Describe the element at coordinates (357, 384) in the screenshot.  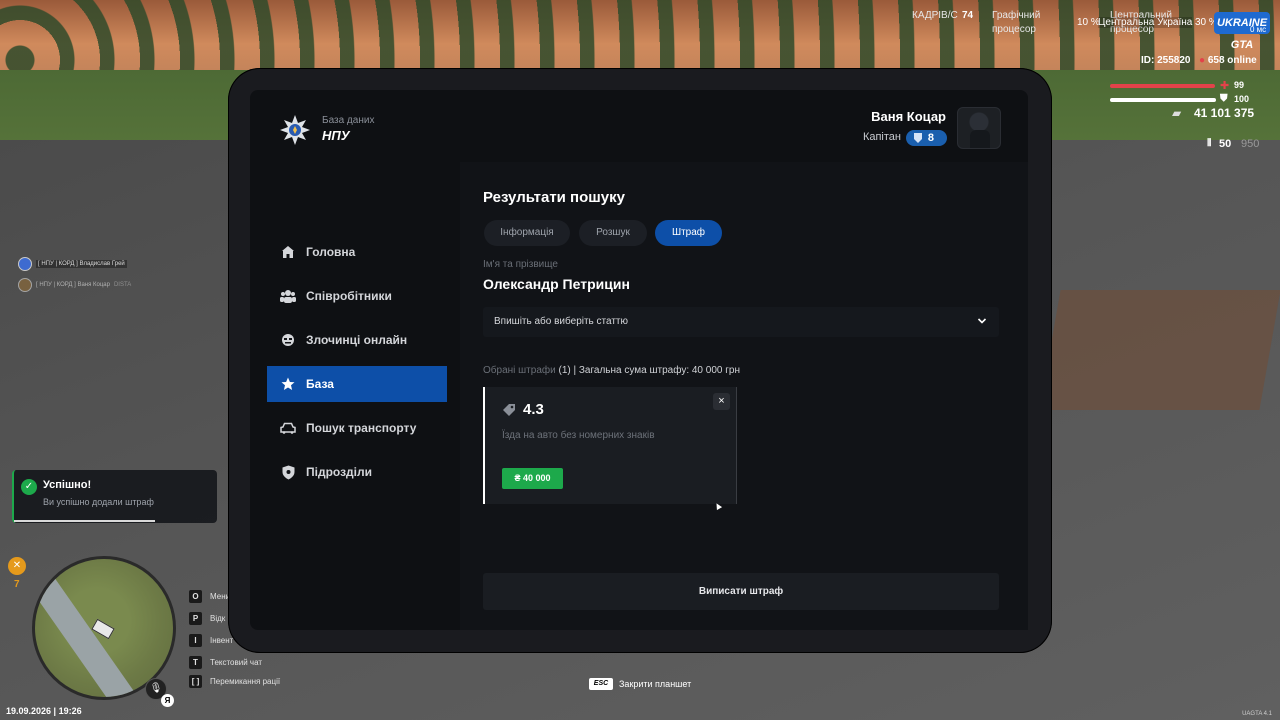
I see `sidebar-item-database: База` at that location.